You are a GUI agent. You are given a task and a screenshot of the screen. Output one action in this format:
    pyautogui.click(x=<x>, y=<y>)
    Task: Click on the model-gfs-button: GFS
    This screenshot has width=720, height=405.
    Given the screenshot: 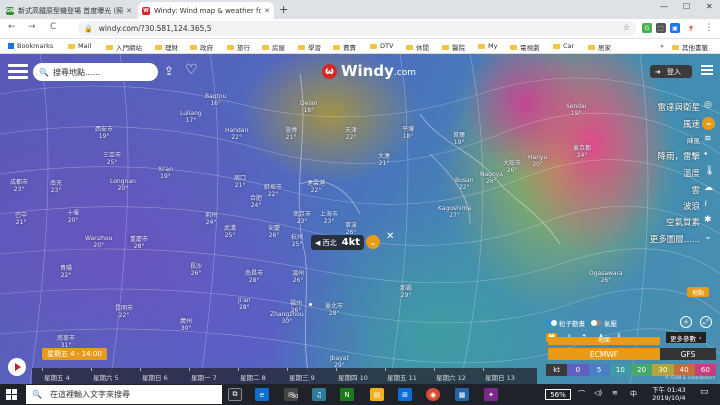 What is the action you would take?
    pyautogui.click(x=688, y=354)
    